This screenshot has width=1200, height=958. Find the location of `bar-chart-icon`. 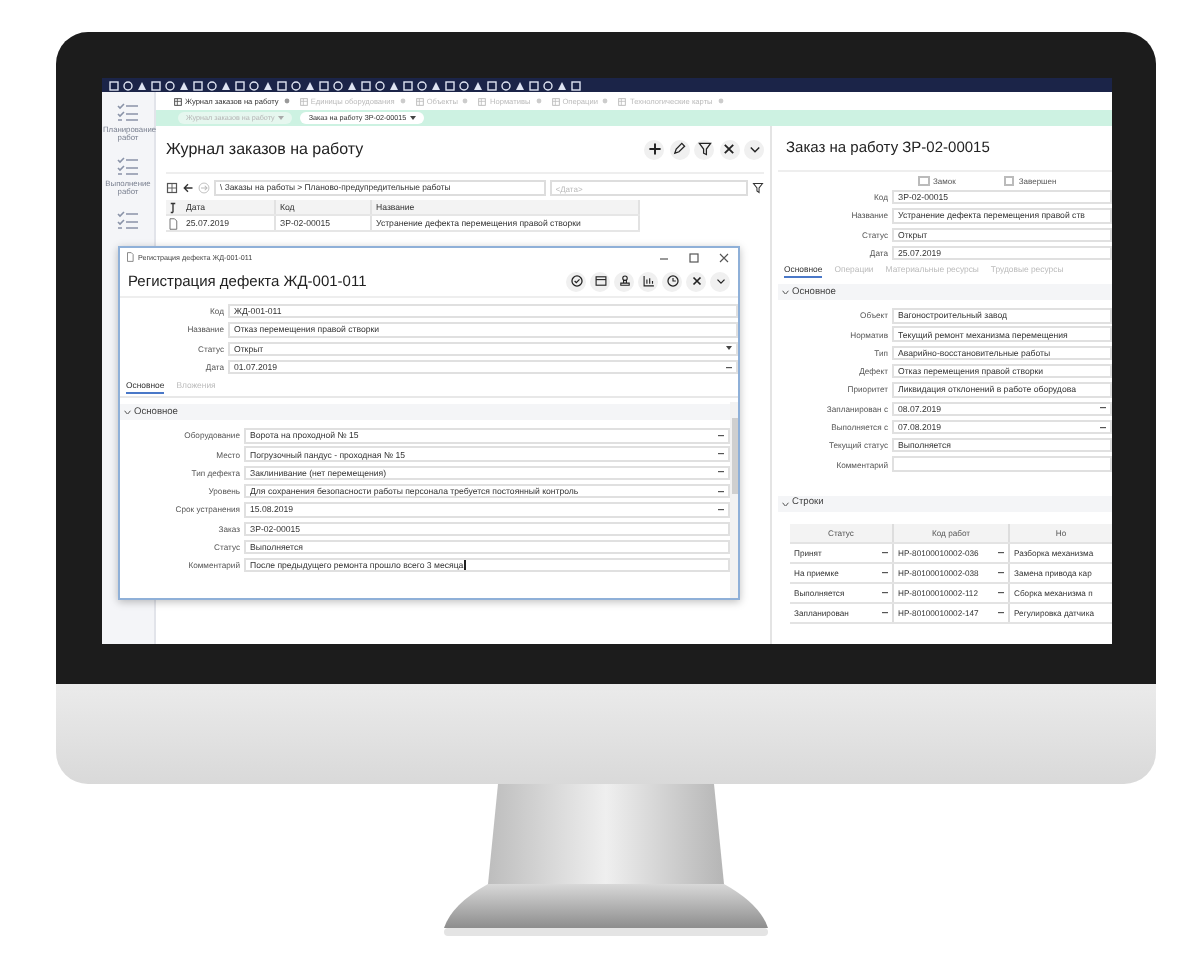

bar-chart-icon is located at coordinates (648, 281).